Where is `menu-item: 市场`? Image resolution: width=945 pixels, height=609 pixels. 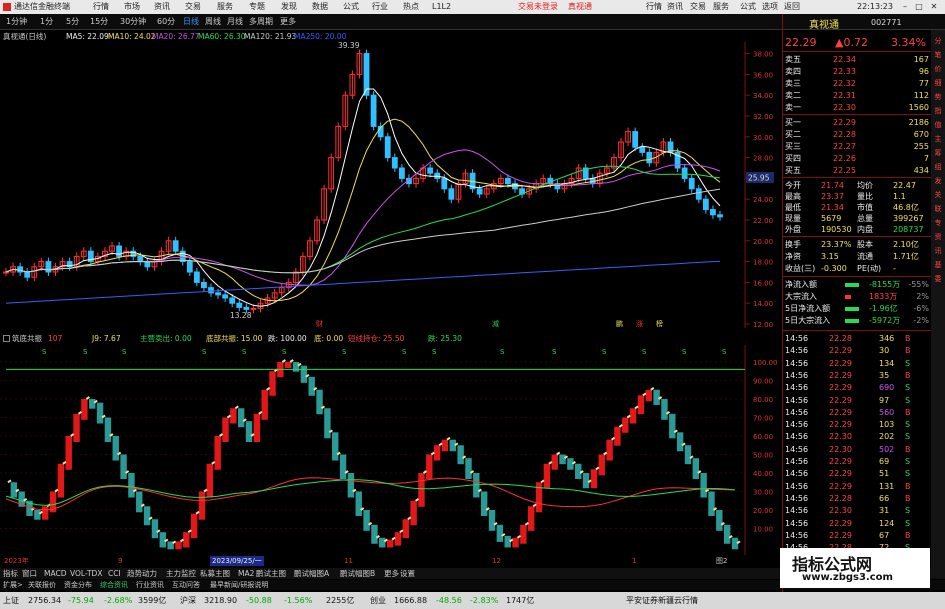 menu-item: 市场 is located at coordinates (132, 7).